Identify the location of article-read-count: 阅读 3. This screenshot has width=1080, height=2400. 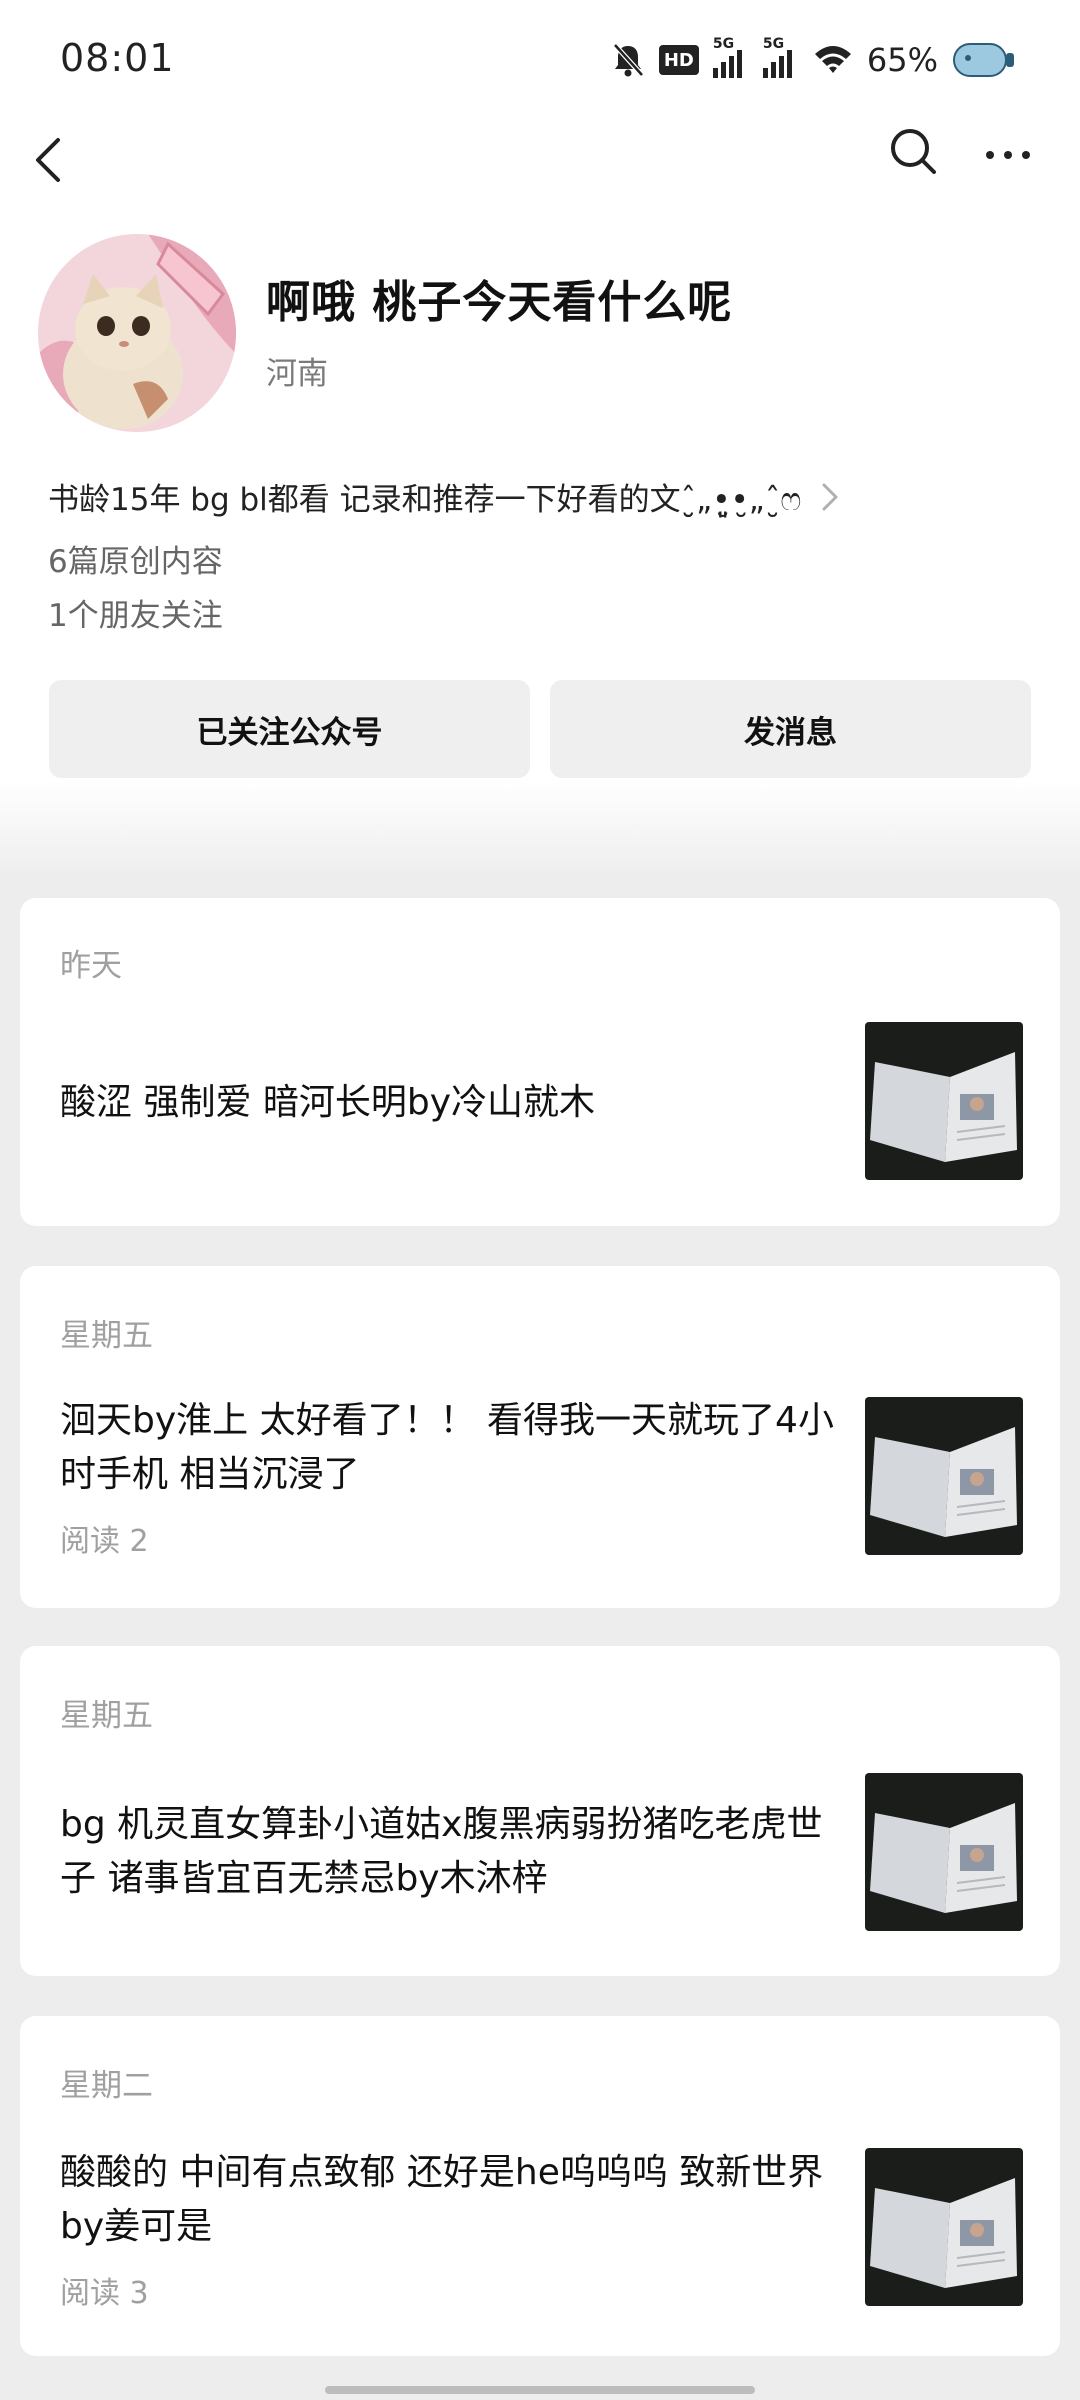
(104, 2293).